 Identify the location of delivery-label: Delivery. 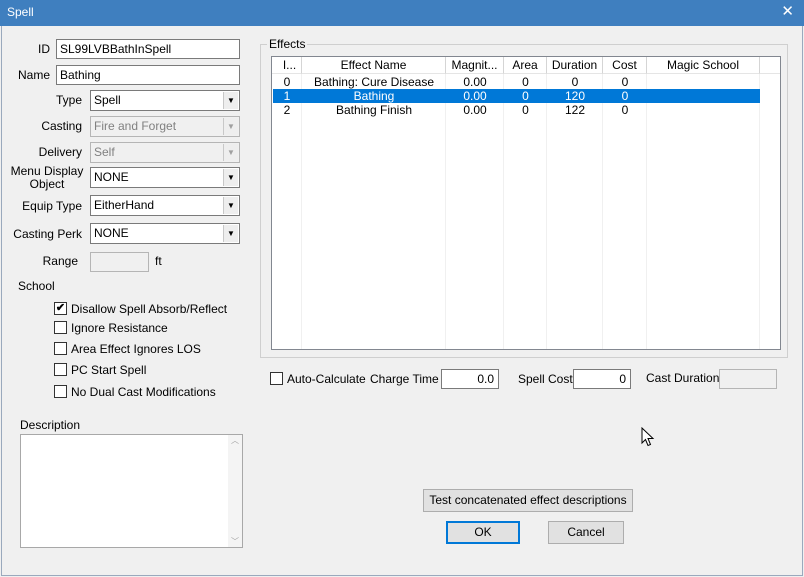
(60, 152).